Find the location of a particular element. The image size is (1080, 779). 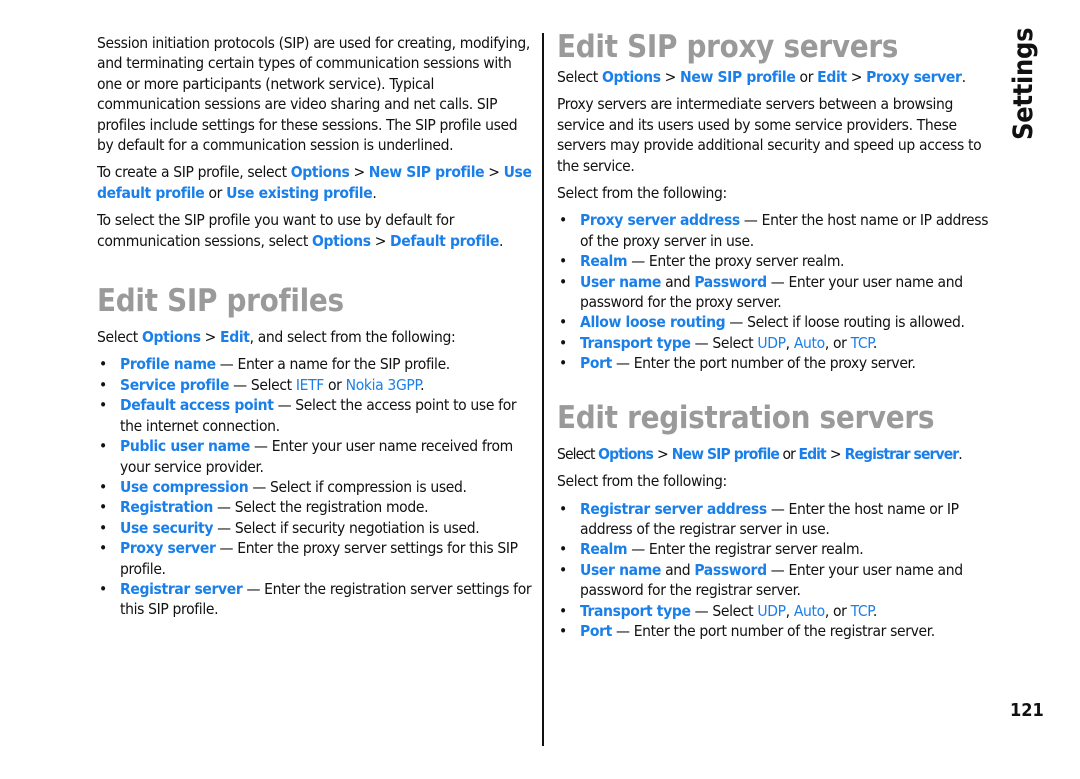

item-description: — Select is located at coordinates (262, 384).